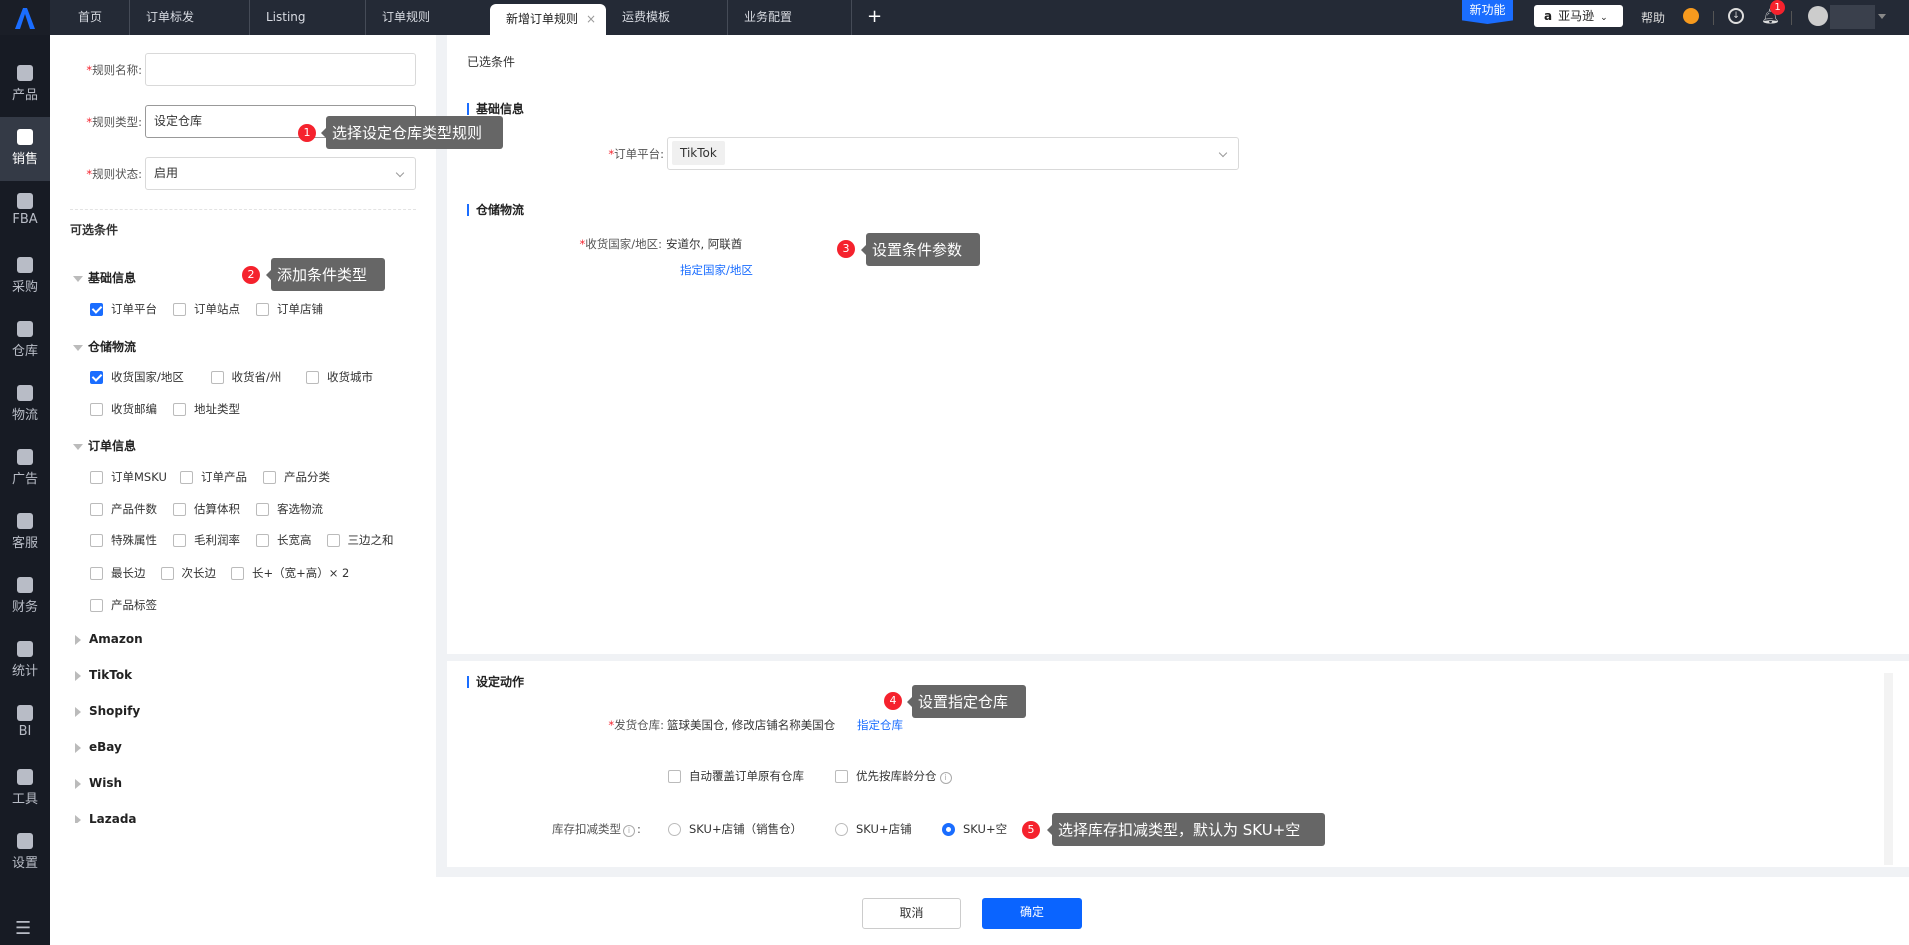 The width and height of the screenshot is (1909, 945). I want to click on condition-checkbox: 次长边, so click(188, 573).